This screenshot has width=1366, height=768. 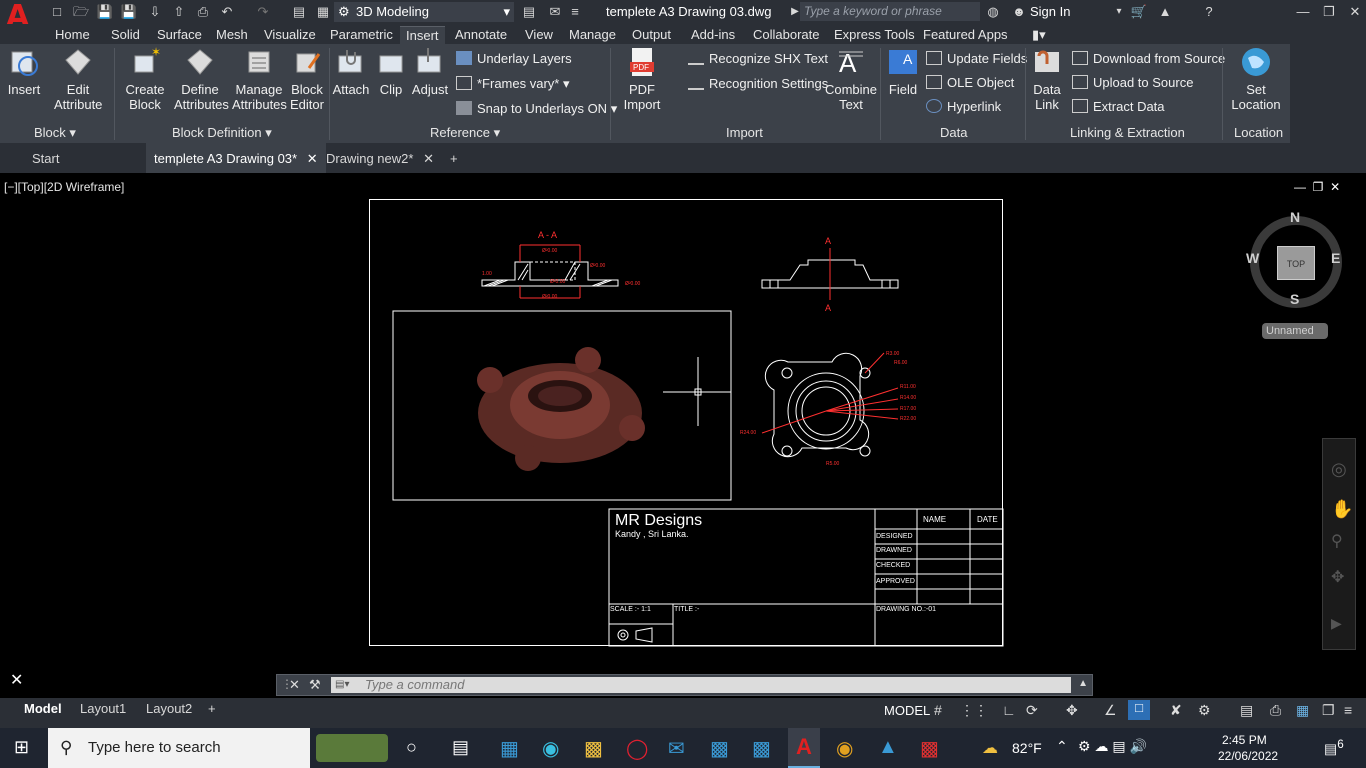 What do you see at coordinates (55, 133) in the screenshot?
I see `panel-title-block: Block ▾` at bounding box center [55, 133].